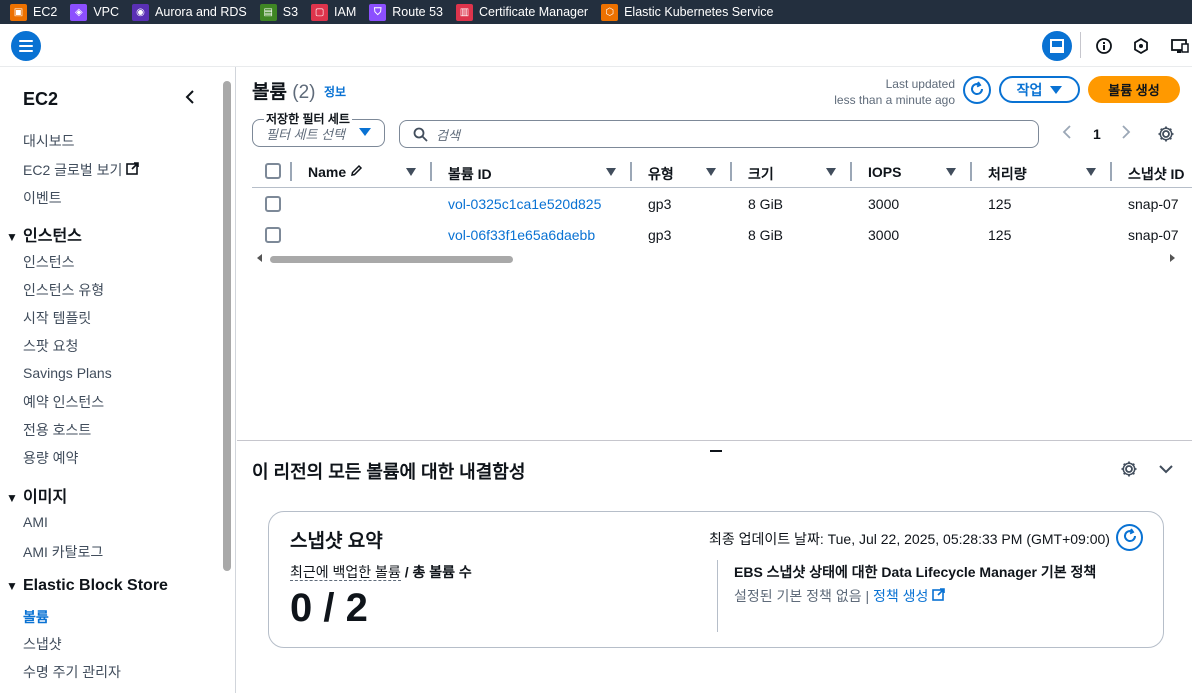  What do you see at coordinates (521, 235) in the screenshot?
I see `cell-volume-id-link: vol-06f33f1e65a6daebb` at bounding box center [521, 235].